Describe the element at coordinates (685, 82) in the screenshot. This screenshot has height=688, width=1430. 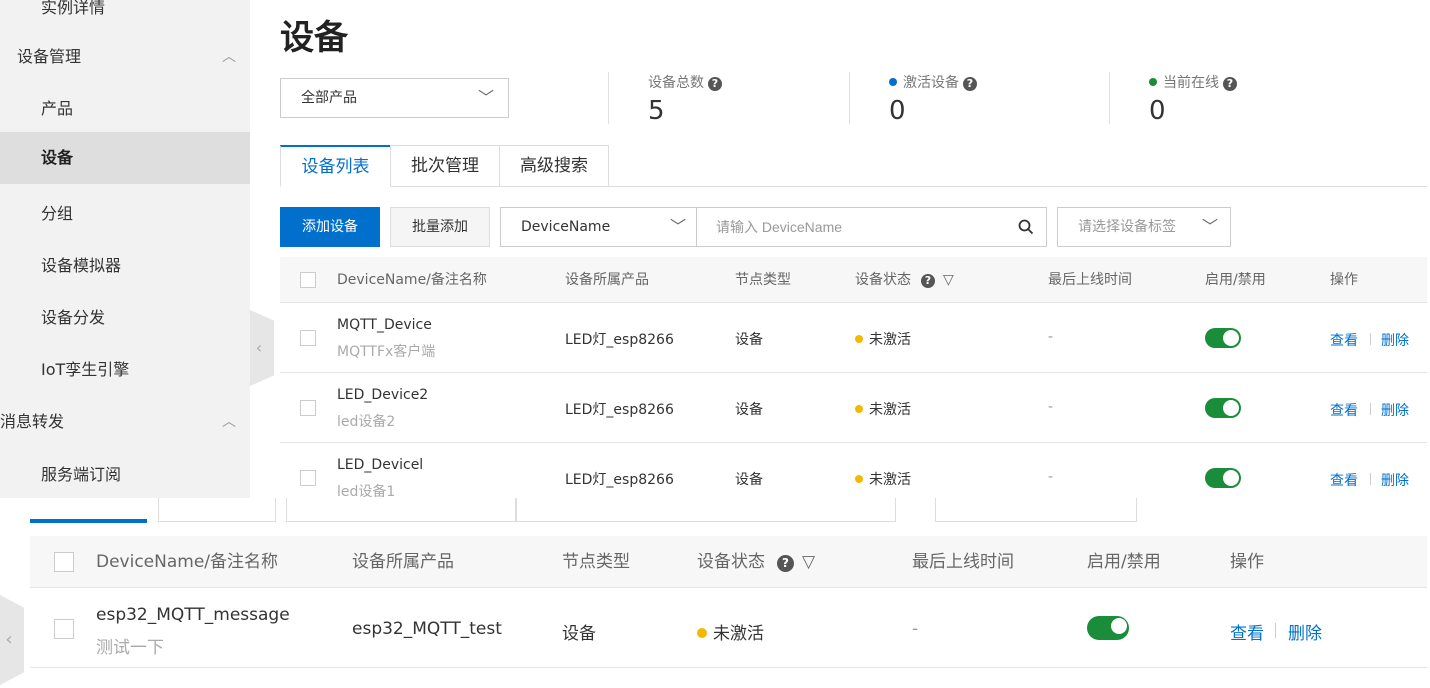
I see `stat-total-label: 设备总数?` at that location.